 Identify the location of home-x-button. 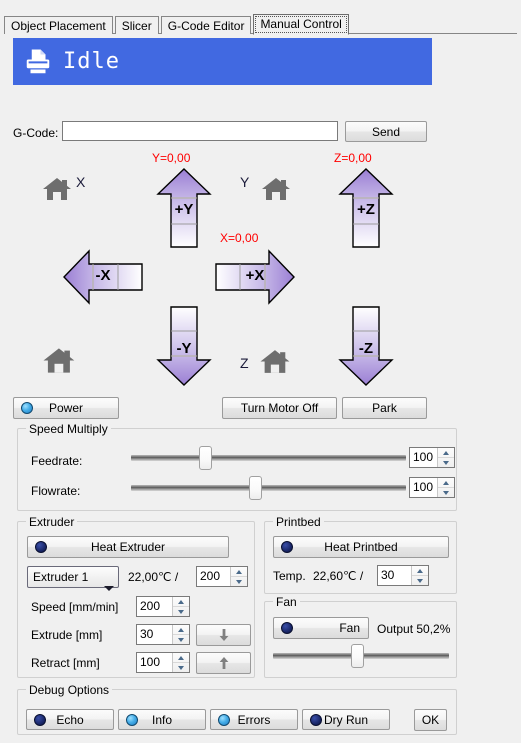
(58, 190).